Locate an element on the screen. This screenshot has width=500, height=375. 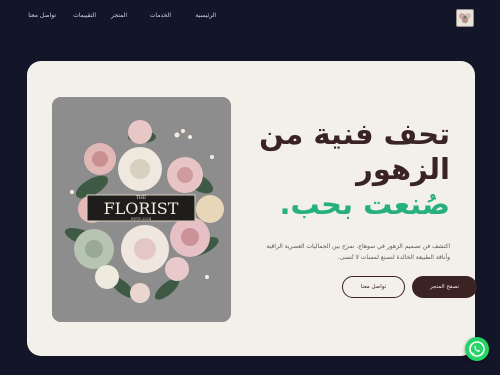
brand-name-text: FLORIST is located at coordinates (141, 208).